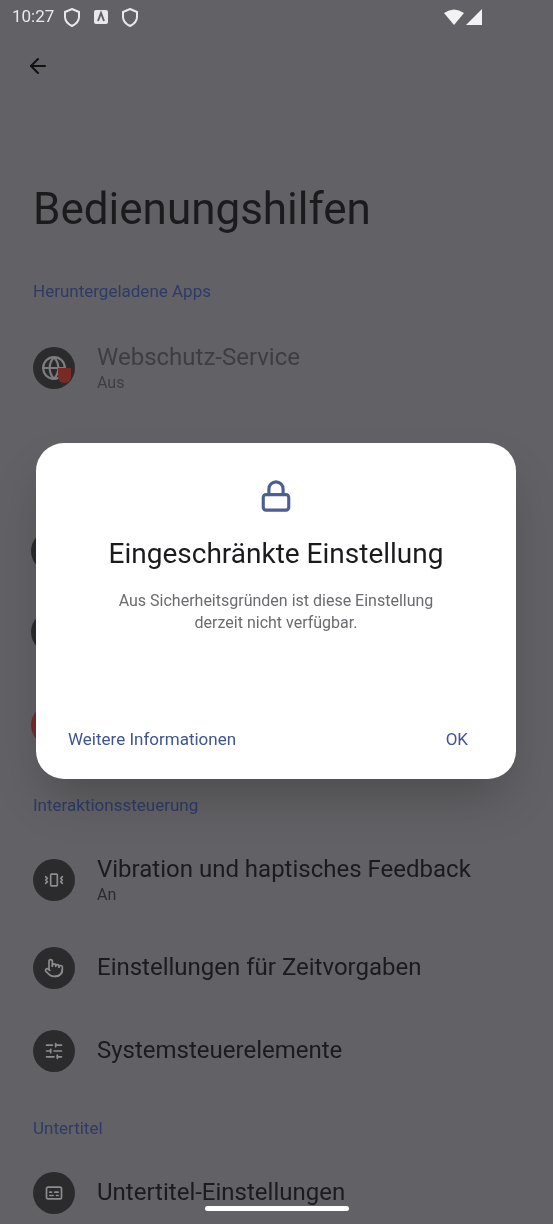 This screenshot has width=553, height=1224. I want to click on vibration-icon, so click(54, 880).